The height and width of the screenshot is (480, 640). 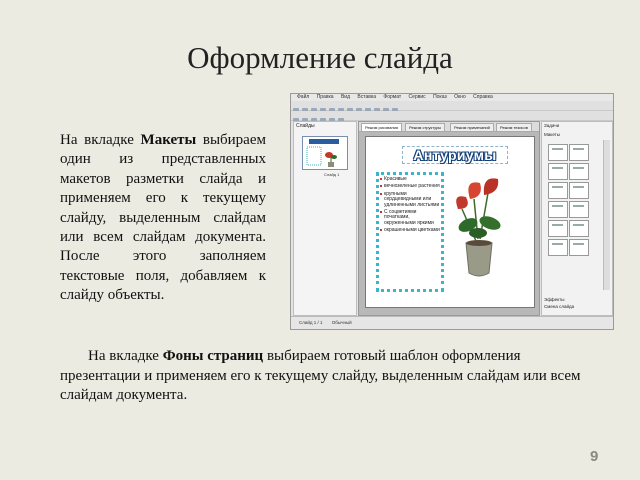 What do you see at coordinates (483, 97) in the screenshot?
I see `menu-item: Справка` at bounding box center [483, 97].